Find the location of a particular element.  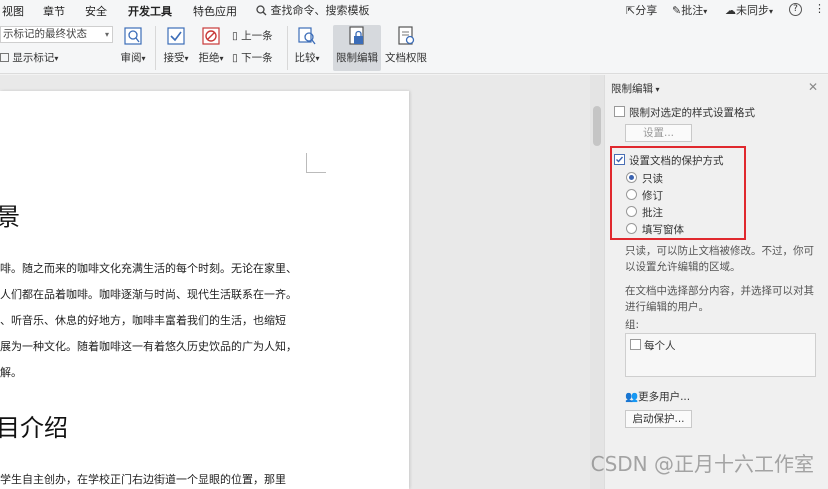

reject-button: 拒绝▾ is located at coordinates (211, 48).